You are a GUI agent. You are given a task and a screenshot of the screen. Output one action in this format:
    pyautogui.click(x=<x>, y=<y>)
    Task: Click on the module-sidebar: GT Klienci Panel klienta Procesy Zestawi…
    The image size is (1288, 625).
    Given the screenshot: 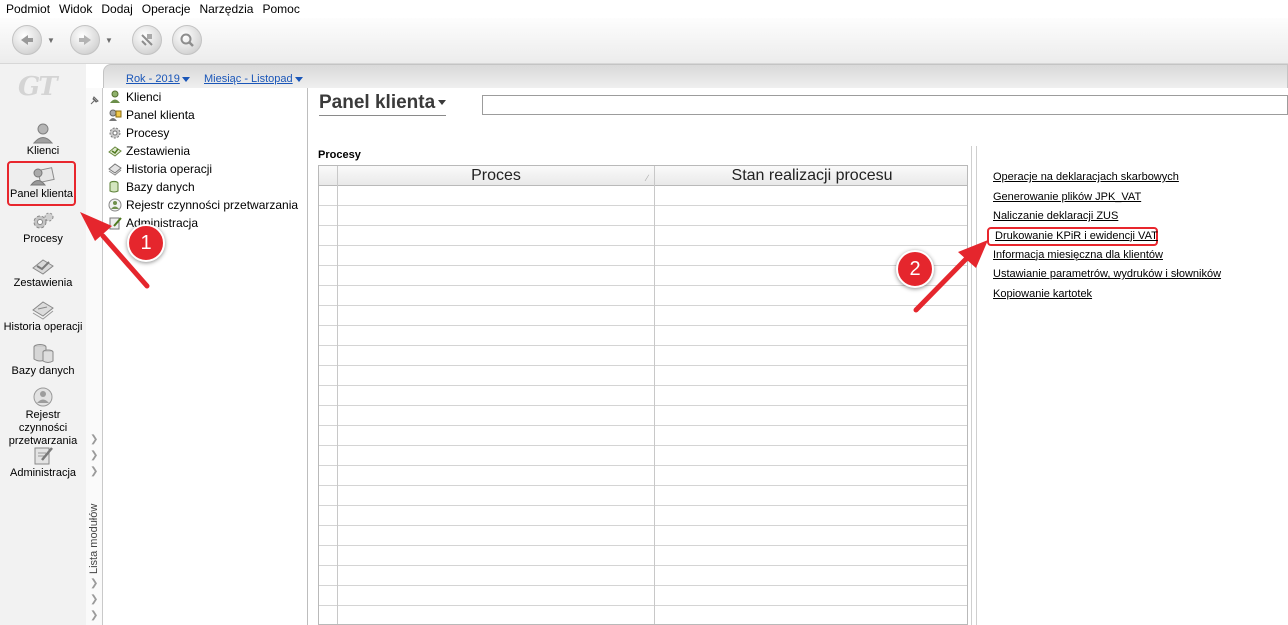 What is the action you would take?
    pyautogui.click(x=43, y=344)
    